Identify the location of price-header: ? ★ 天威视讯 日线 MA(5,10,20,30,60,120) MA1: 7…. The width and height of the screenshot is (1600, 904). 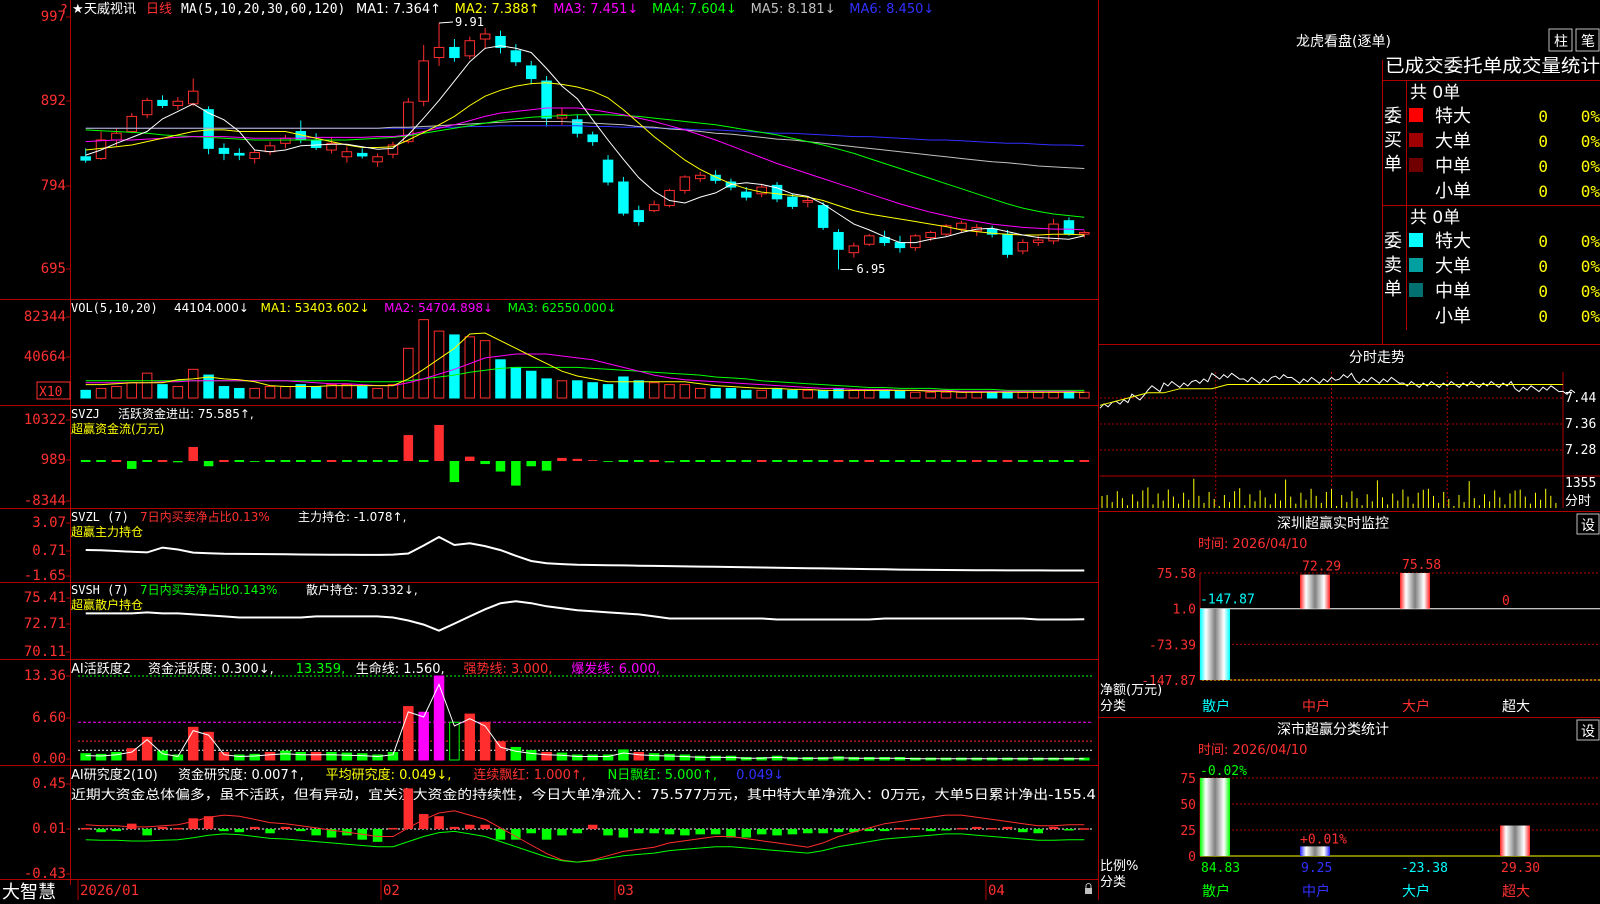
(497, 10).